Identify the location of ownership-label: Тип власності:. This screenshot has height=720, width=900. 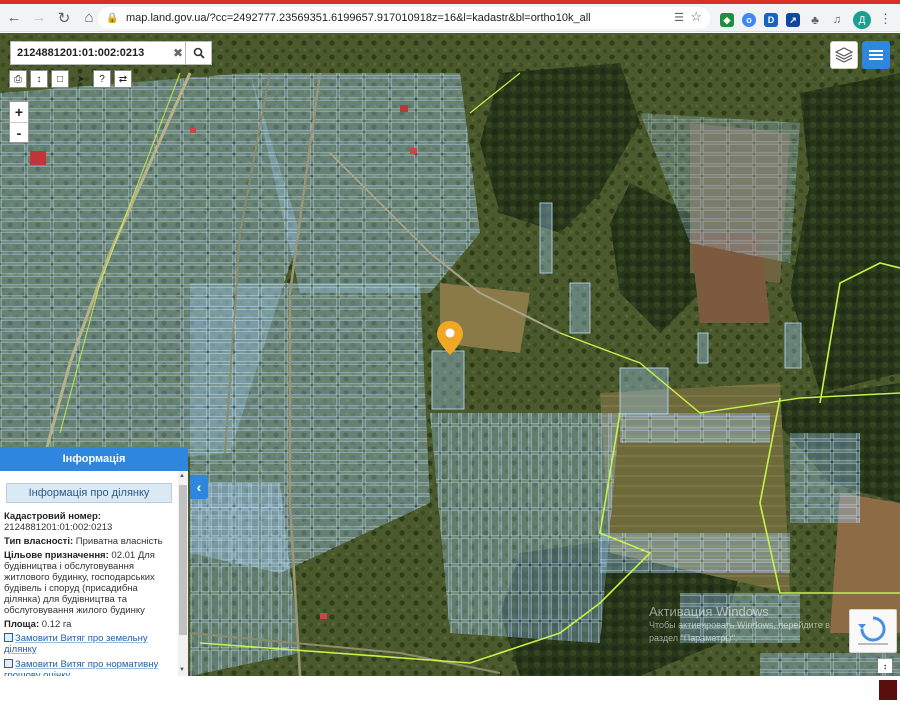
(39, 541).